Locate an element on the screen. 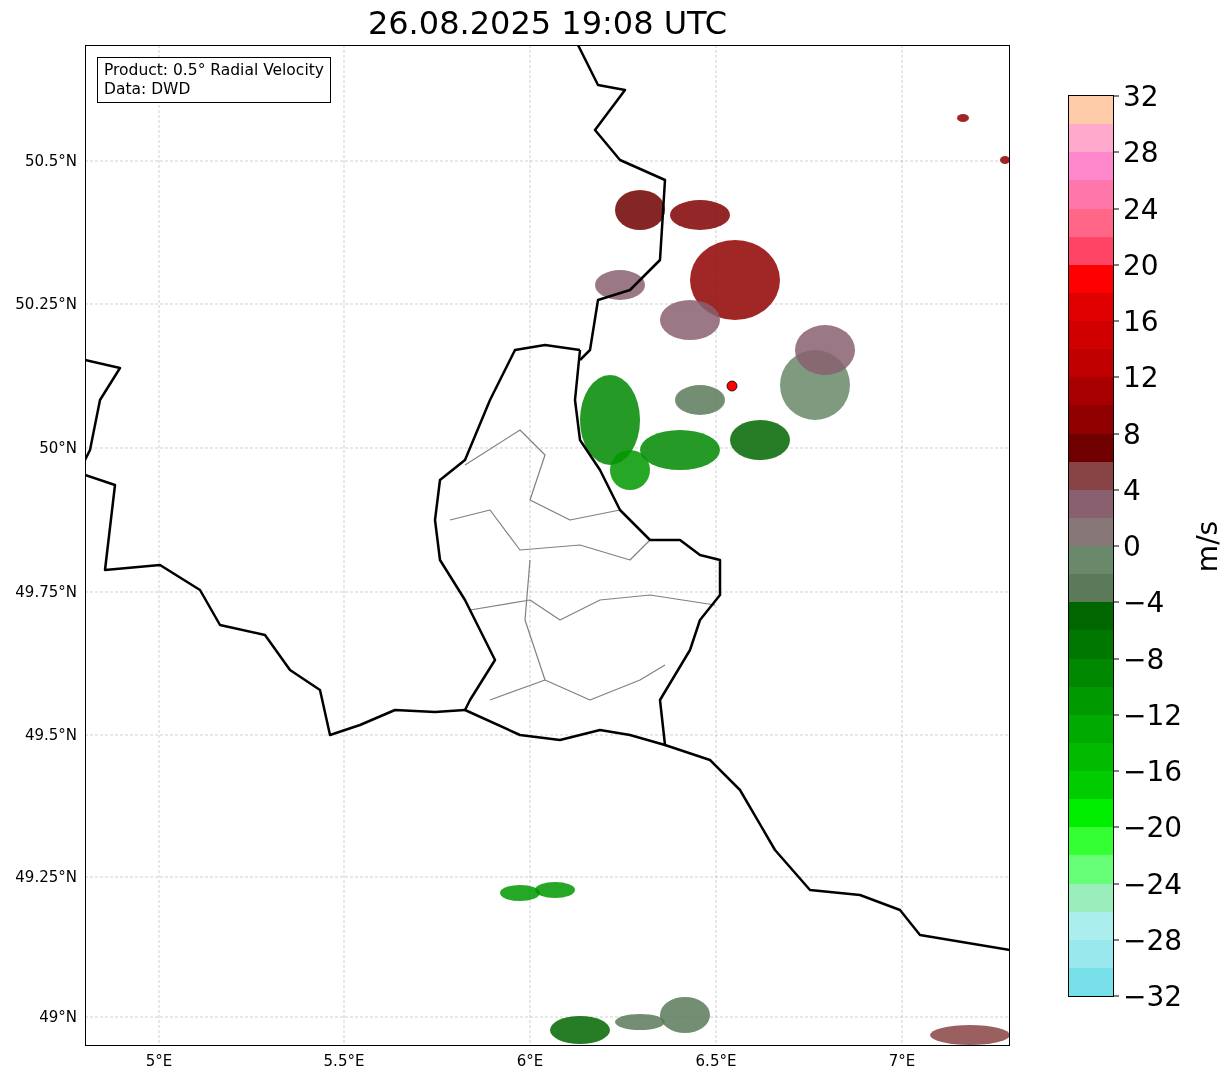  colorbar-tick-label: 24 is located at coordinates (1141, 208).